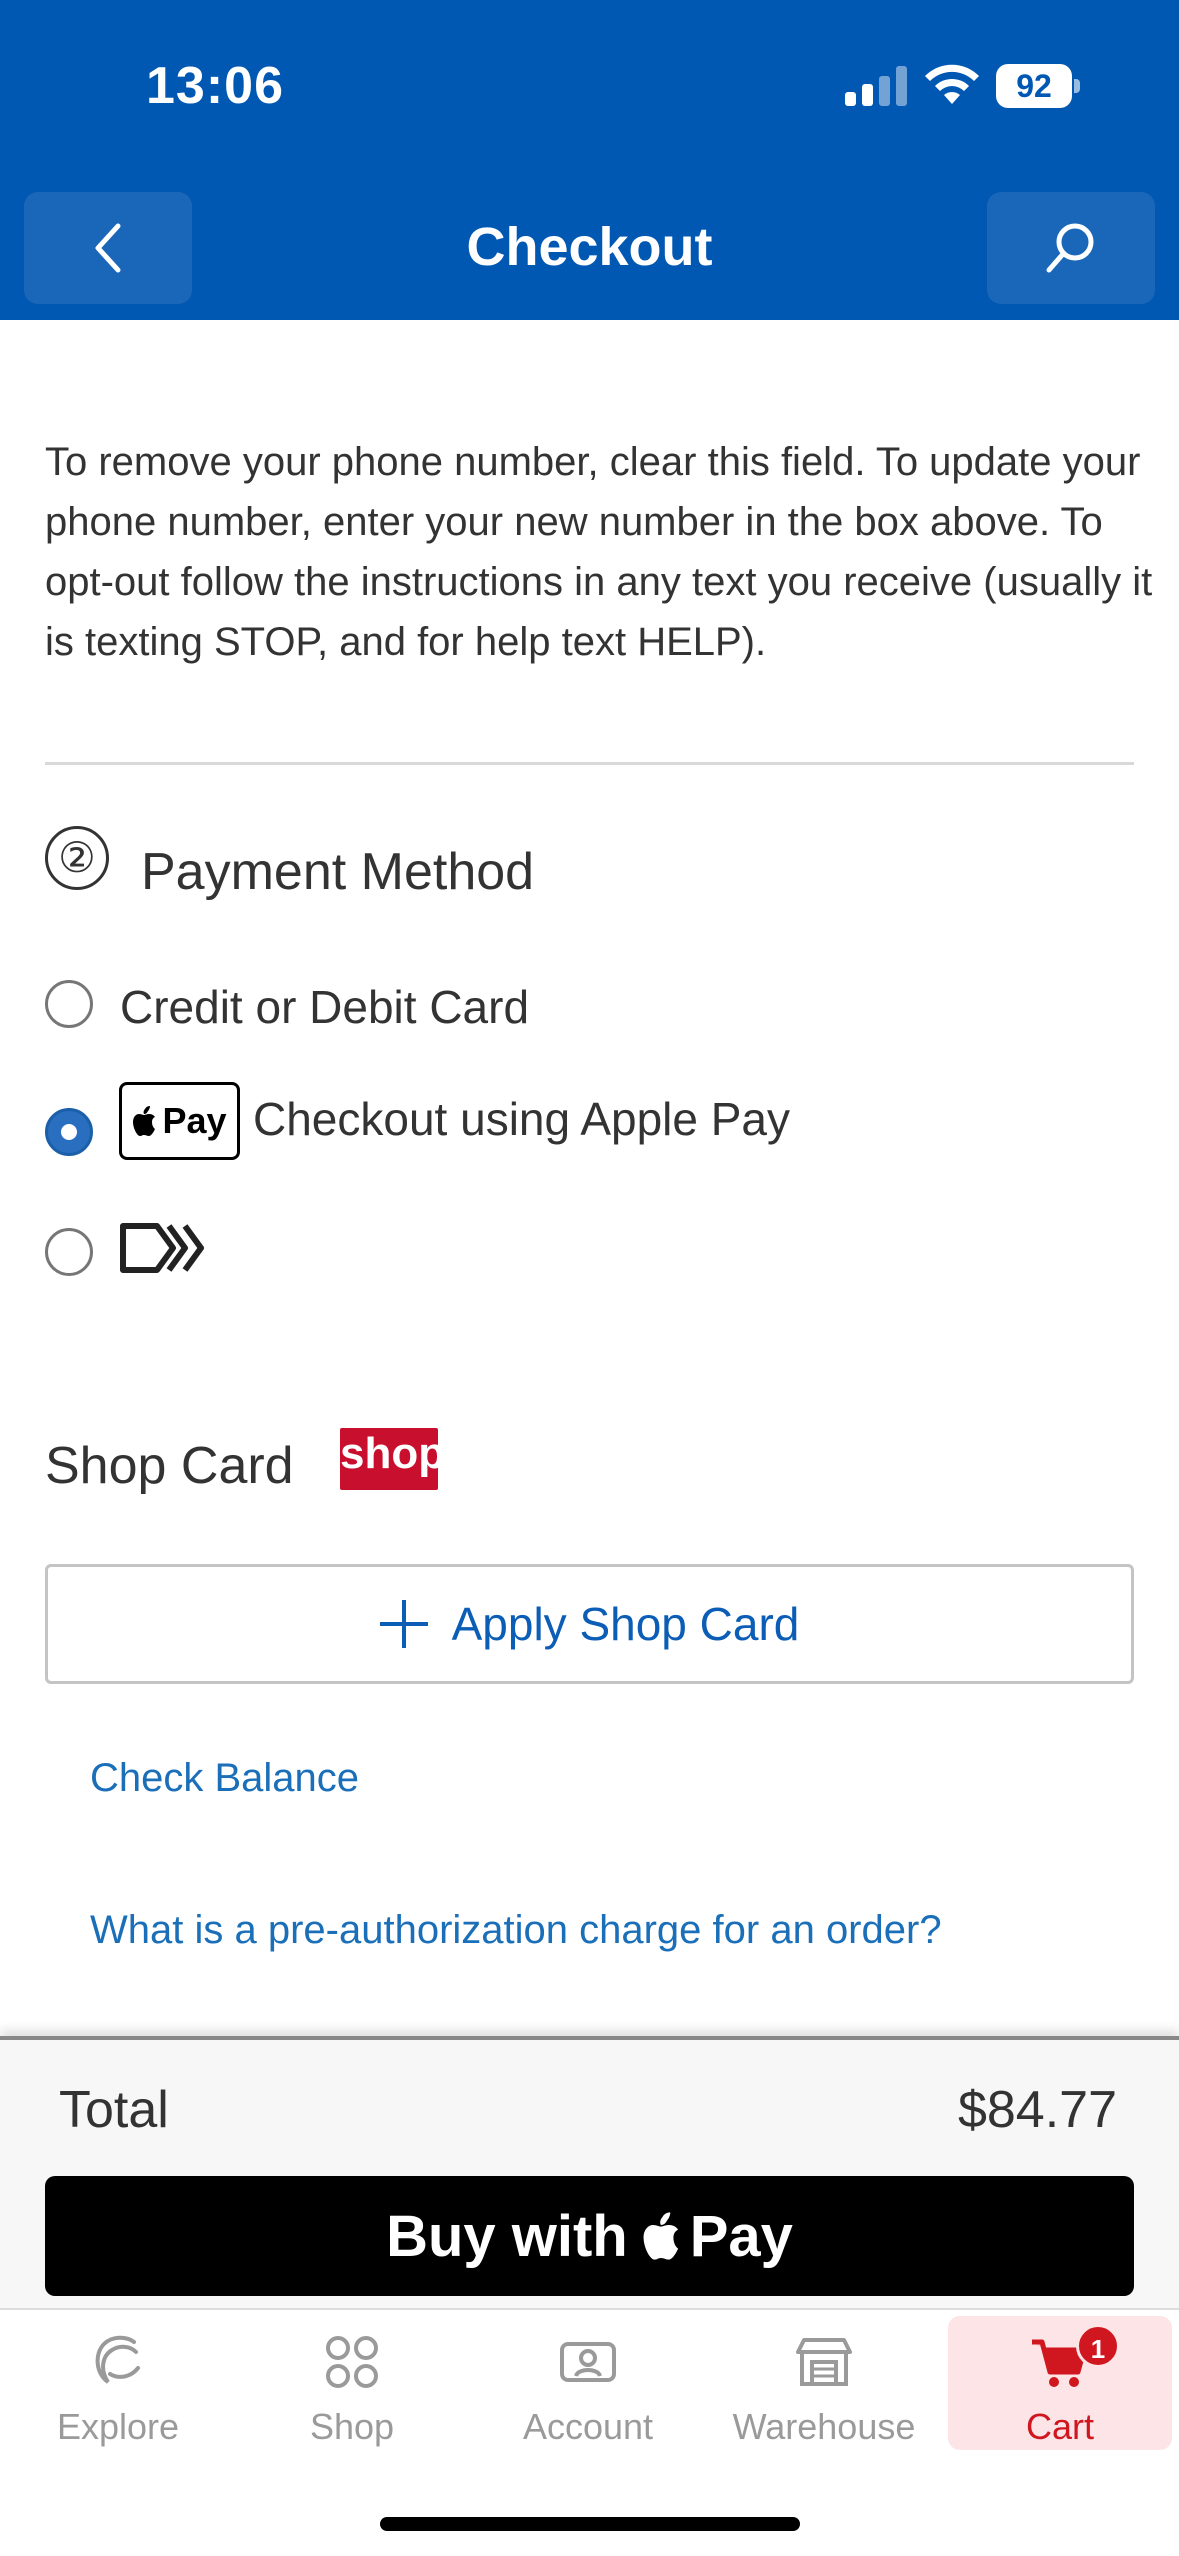  What do you see at coordinates (1060, 2383) in the screenshot?
I see `tab-cart: 1 Cart` at bounding box center [1060, 2383].